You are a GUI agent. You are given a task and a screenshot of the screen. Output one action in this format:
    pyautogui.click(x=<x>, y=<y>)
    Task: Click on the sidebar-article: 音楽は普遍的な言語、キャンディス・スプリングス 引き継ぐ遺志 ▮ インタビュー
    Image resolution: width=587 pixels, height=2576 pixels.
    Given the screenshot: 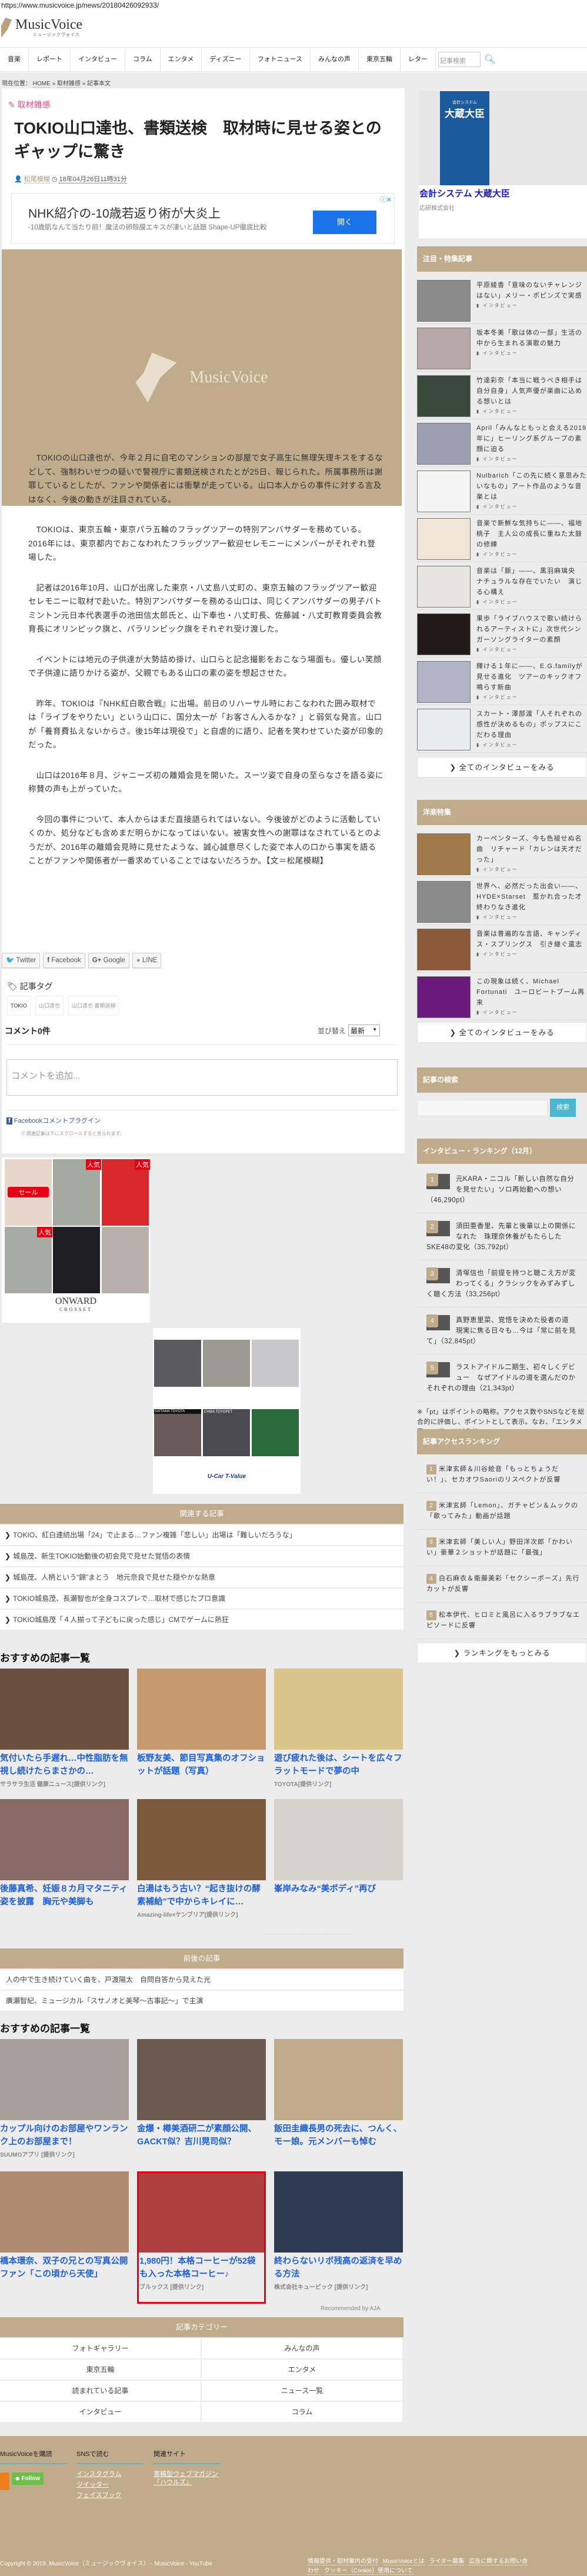 What is the action you would take?
    pyautogui.click(x=502, y=949)
    